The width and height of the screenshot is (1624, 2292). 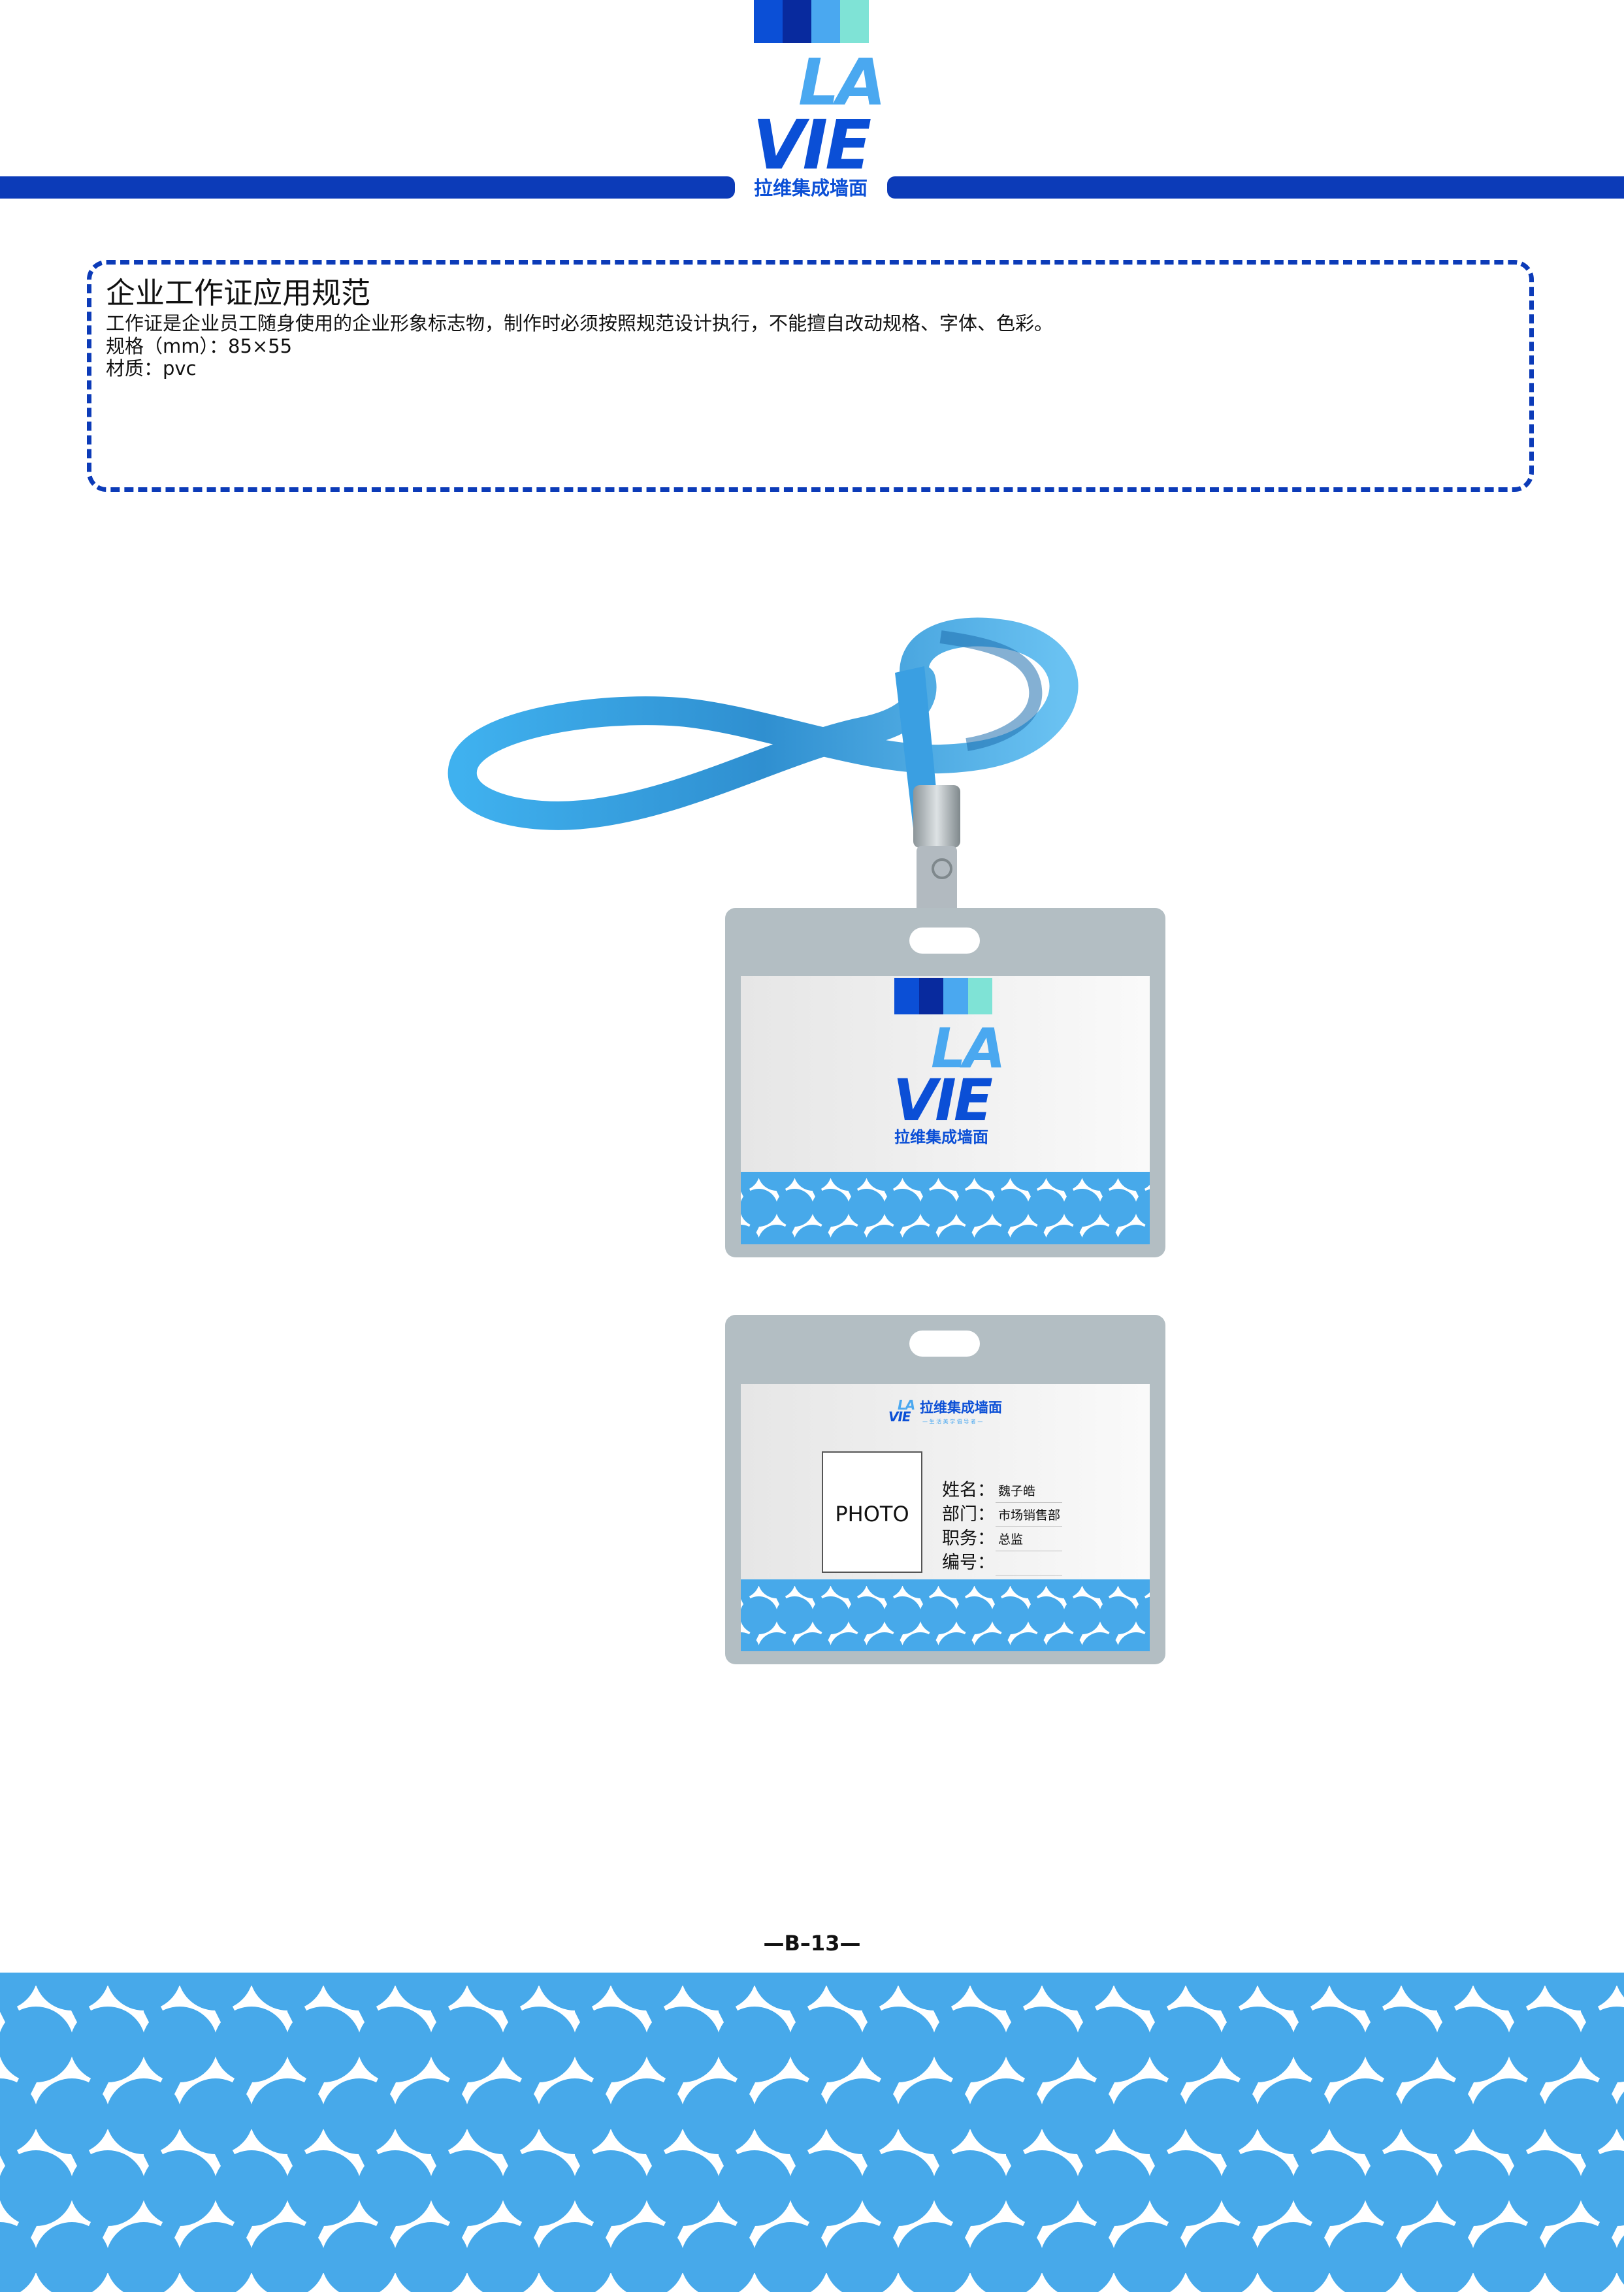 I want to click on spec-size: 规格（mm）：85×55, so click(x=199, y=346).